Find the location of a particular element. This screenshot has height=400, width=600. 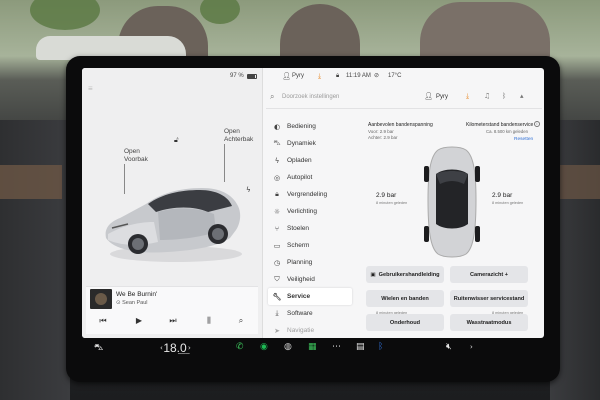

nav-label: Dynamiek is located at coordinates (301, 143).